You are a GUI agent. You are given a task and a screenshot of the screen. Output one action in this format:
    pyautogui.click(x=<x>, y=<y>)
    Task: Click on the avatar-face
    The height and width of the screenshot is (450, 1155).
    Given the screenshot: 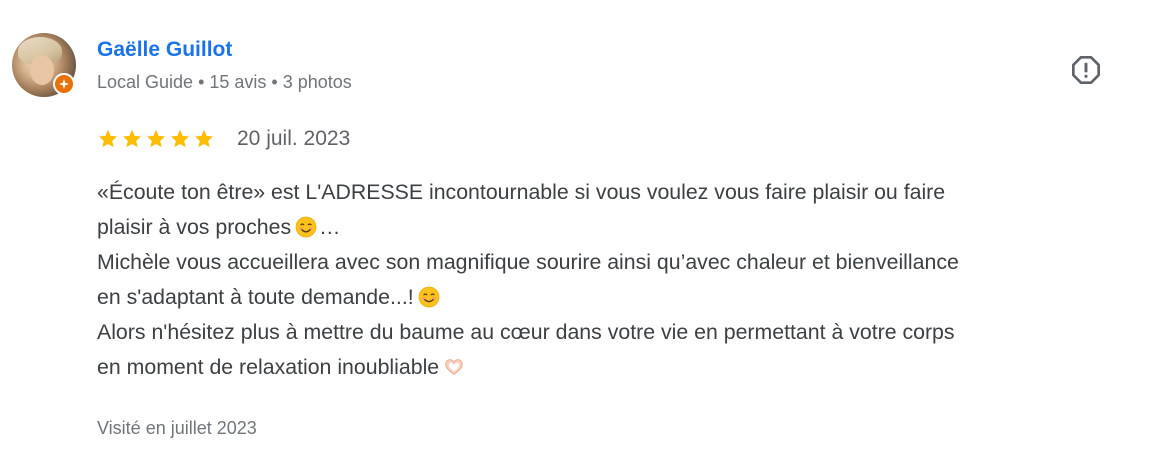 What is the action you would take?
    pyautogui.click(x=42, y=70)
    